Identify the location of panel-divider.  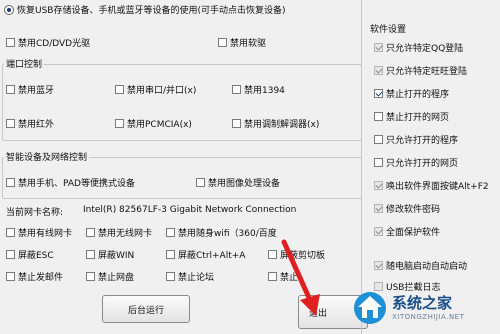
(361, 167).